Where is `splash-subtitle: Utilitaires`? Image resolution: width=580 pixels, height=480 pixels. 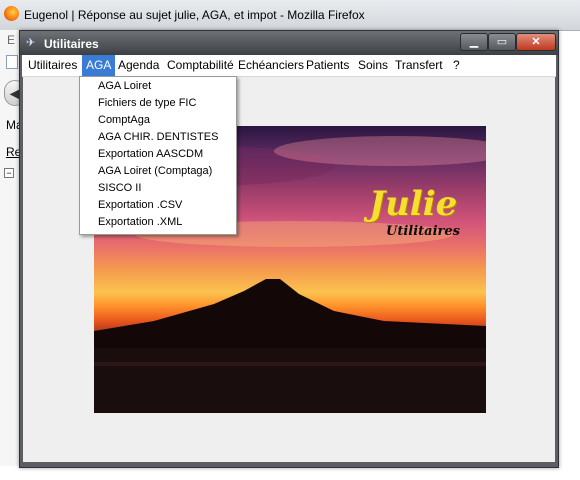
splash-subtitle: Utilitaires is located at coordinates (423, 231).